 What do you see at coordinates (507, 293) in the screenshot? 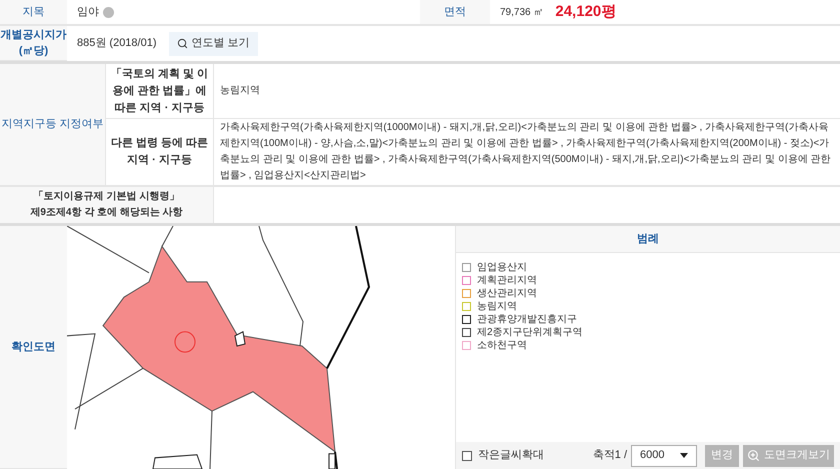
I see `legend-label: 생산관리지역` at bounding box center [507, 293].